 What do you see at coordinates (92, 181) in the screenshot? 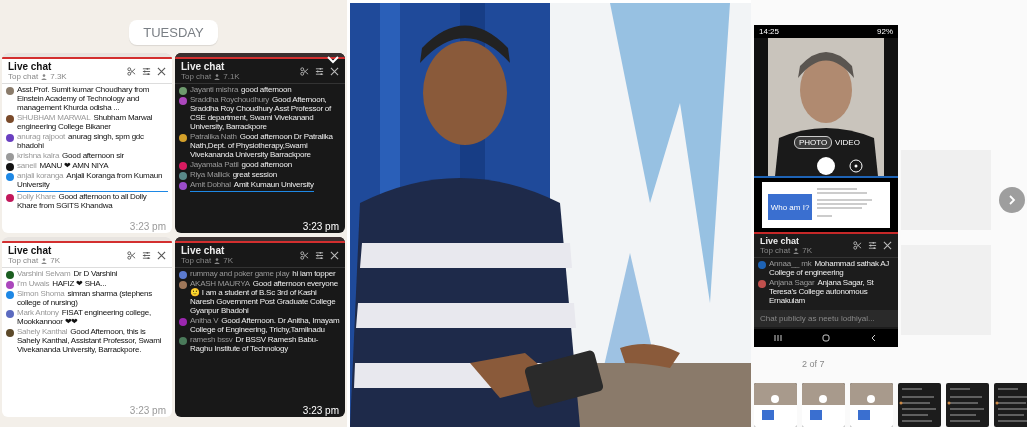
I see `chat-message: anjali koranga Anjali Koranga from Kumaun University` at bounding box center [92, 181].